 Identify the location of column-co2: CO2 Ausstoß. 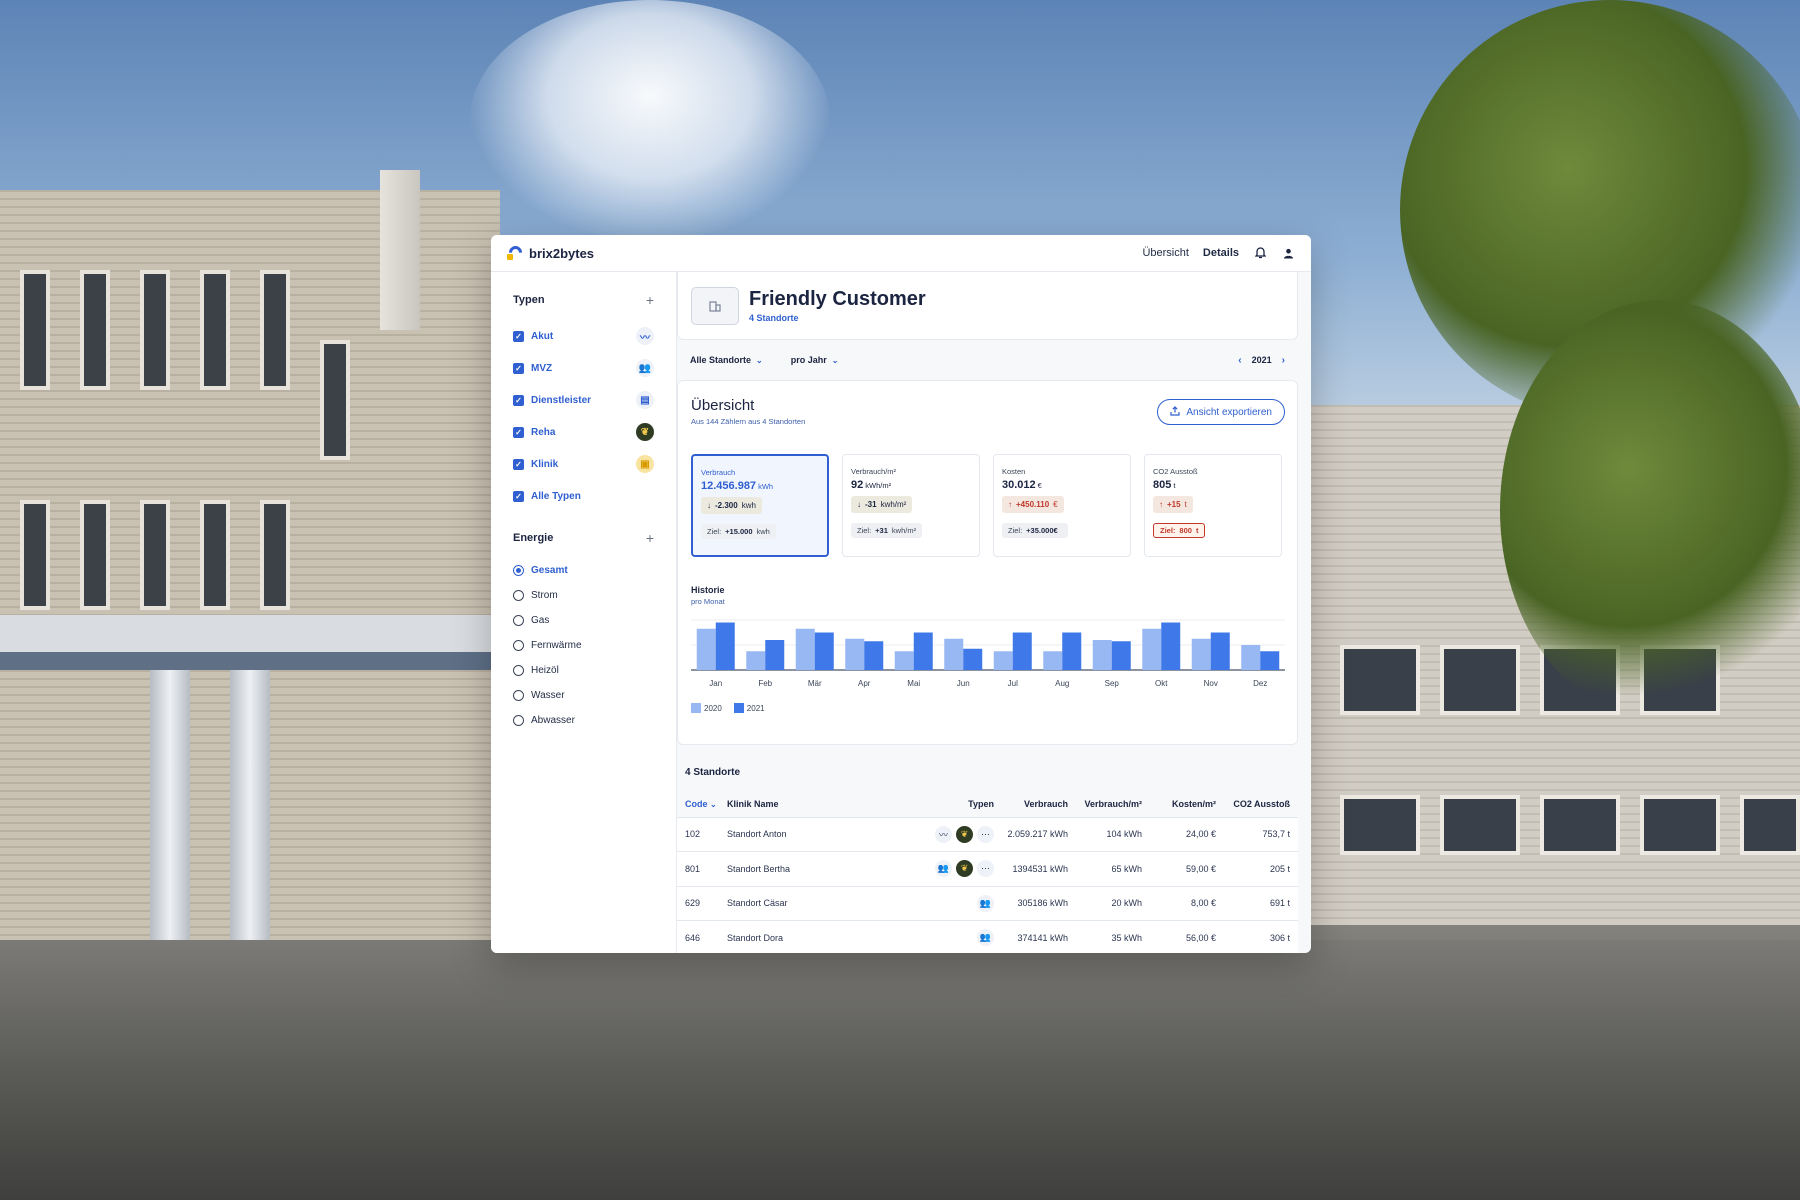
(1261, 804).